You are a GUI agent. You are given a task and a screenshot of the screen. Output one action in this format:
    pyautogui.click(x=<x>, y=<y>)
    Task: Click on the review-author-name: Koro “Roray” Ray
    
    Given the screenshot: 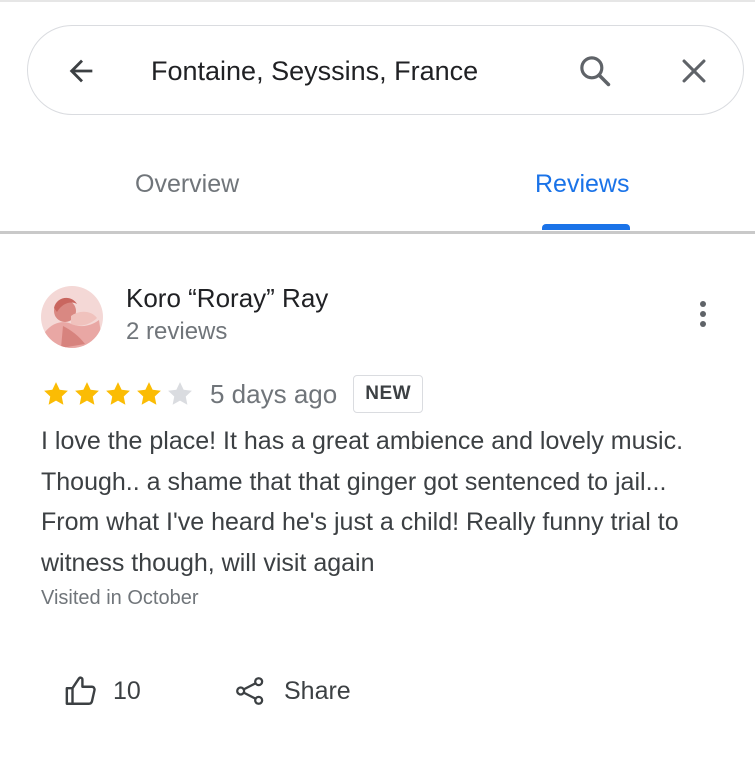 What is the action you would take?
    pyautogui.click(x=227, y=298)
    